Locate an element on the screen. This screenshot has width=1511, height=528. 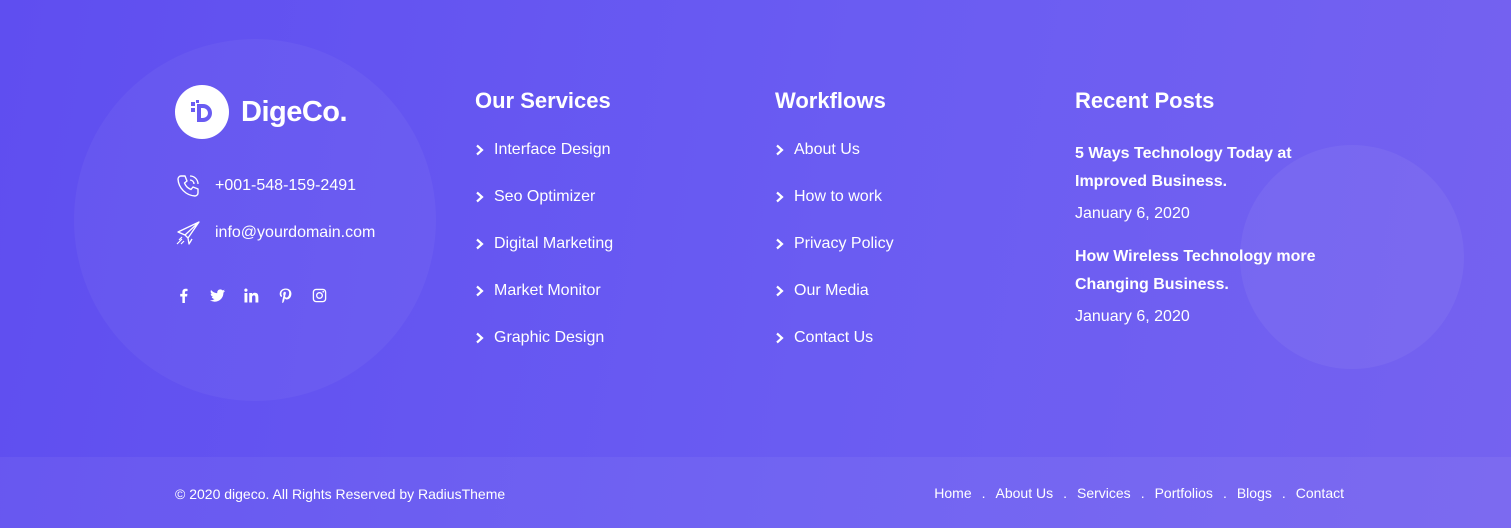
logo-mark-icon is located at coordinates (202, 112).